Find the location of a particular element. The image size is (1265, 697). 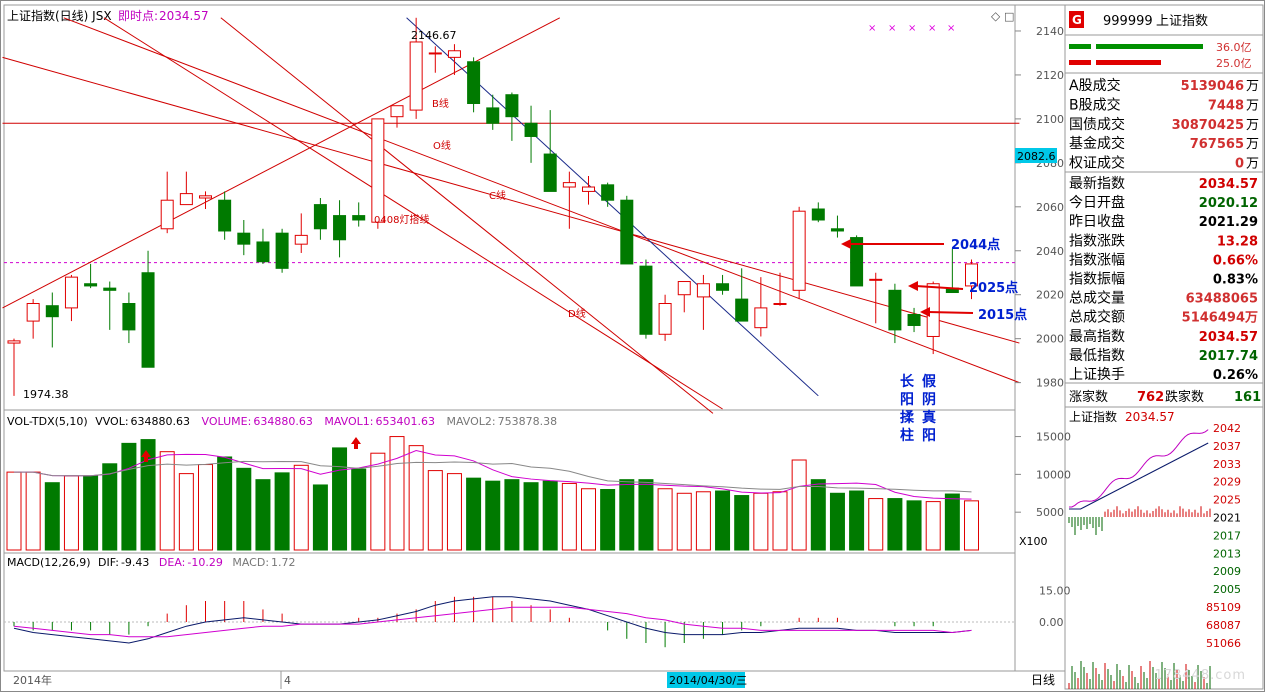

svg-text: 假 is located at coordinates (929, 381).